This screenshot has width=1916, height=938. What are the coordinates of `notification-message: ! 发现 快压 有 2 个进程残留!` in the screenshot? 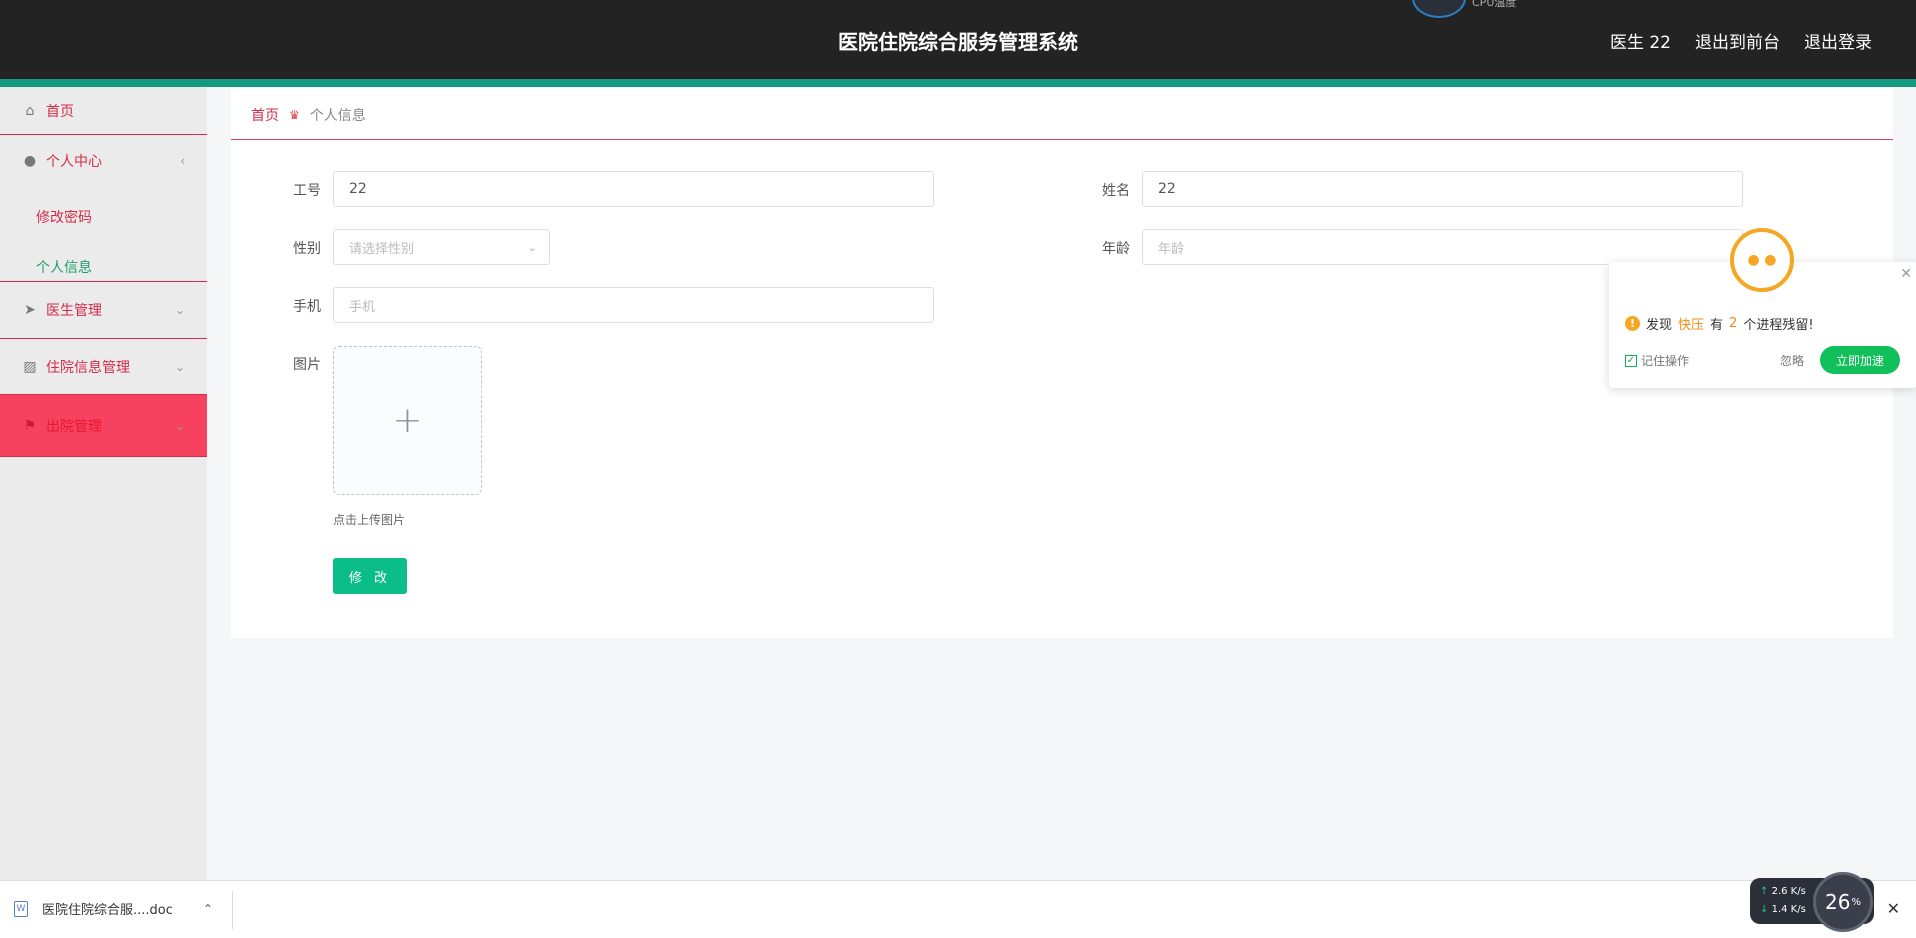 It's located at (1719, 323).